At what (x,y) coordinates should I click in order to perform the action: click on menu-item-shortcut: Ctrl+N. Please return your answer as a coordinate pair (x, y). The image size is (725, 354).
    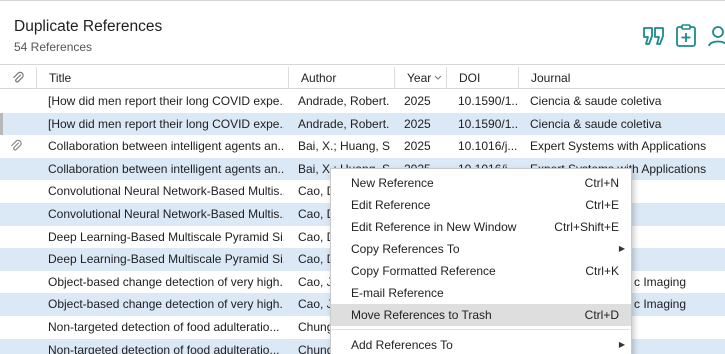
    Looking at the image, I should click on (601, 183).